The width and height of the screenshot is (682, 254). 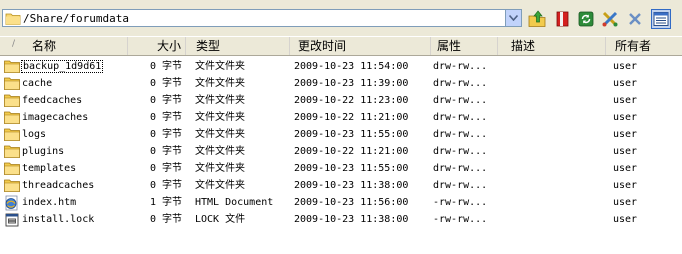 I want to click on refresh-icon, so click(x=586, y=19).